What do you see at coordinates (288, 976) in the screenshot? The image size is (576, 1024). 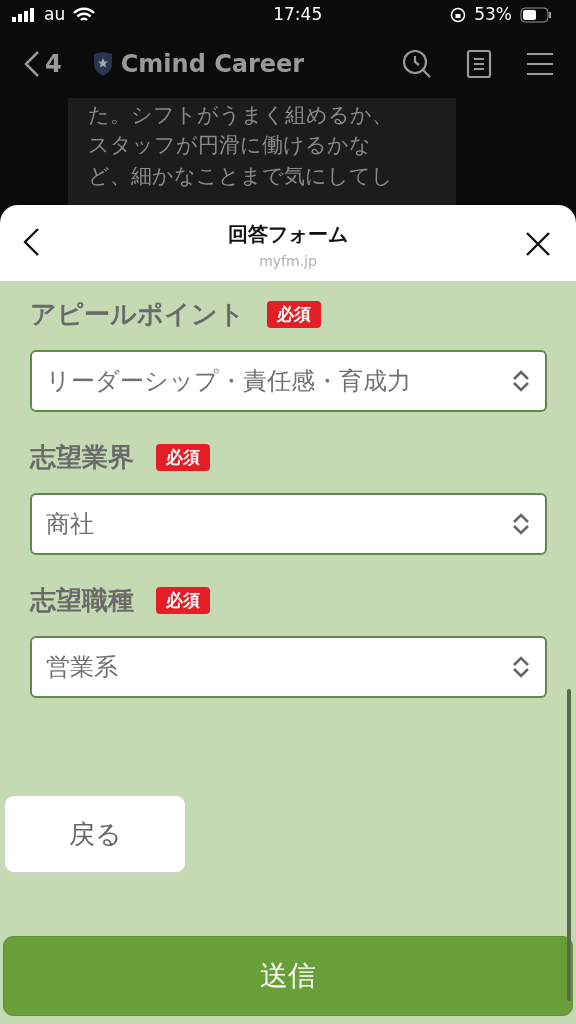 I see `submit-button: 送信` at bounding box center [288, 976].